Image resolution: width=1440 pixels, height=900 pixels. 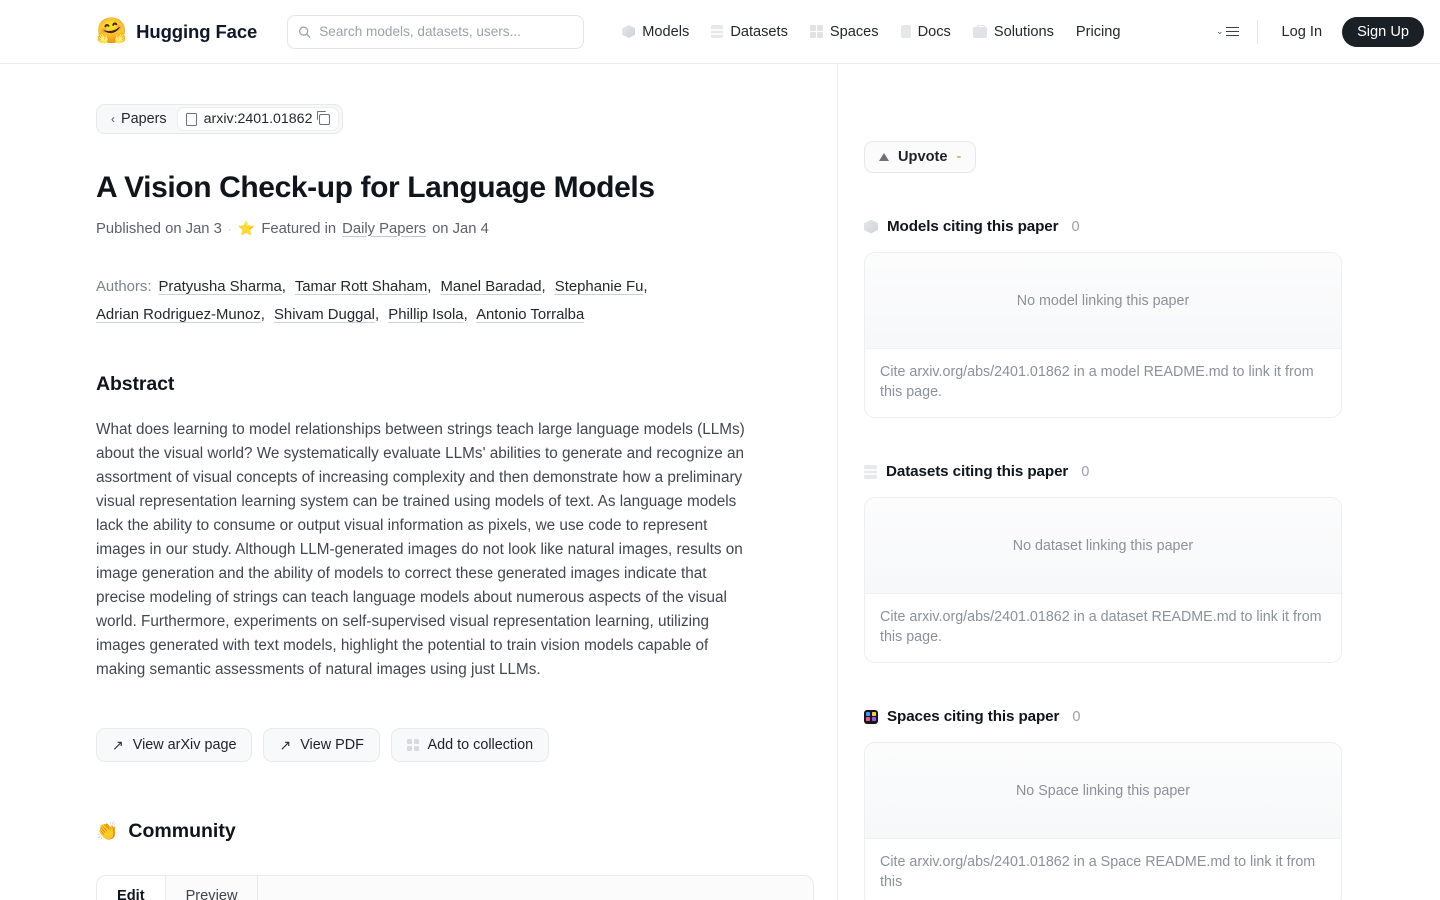 What do you see at coordinates (977, 471) in the screenshot?
I see `datasets-citing-title: Datasets citing this paper` at bounding box center [977, 471].